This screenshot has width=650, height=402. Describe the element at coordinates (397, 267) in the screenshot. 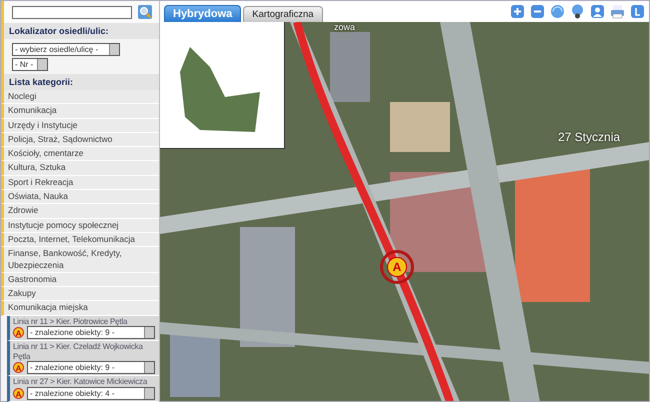

I see `map-marker: A` at that location.